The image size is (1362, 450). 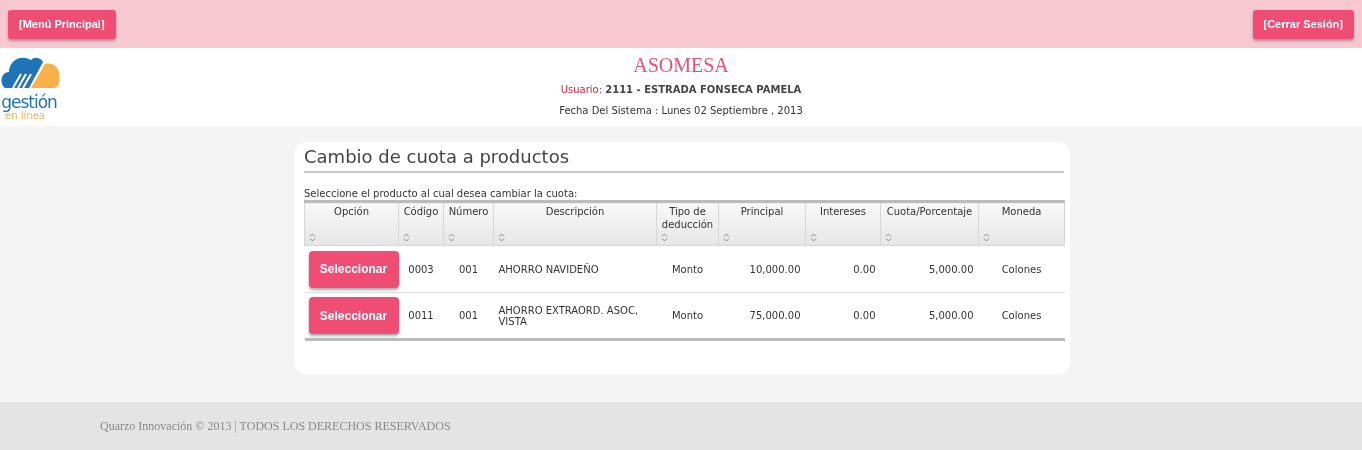 I want to click on system-date: Fecha Del Sistema : Lunes 02 Septiembre , 2013, so click(x=681, y=110).